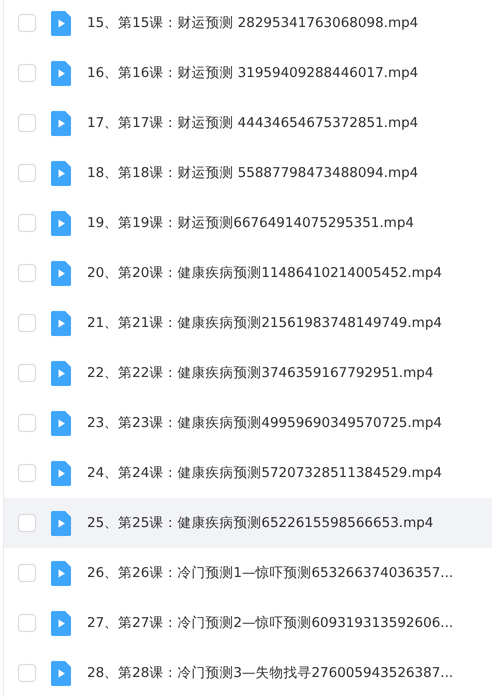 Image resolution: width=492 pixels, height=697 pixels. Describe the element at coordinates (252, 173) in the screenshot. I see `file-name: 18、第18课：财运预测 55887798473488094.mp4` at that location.